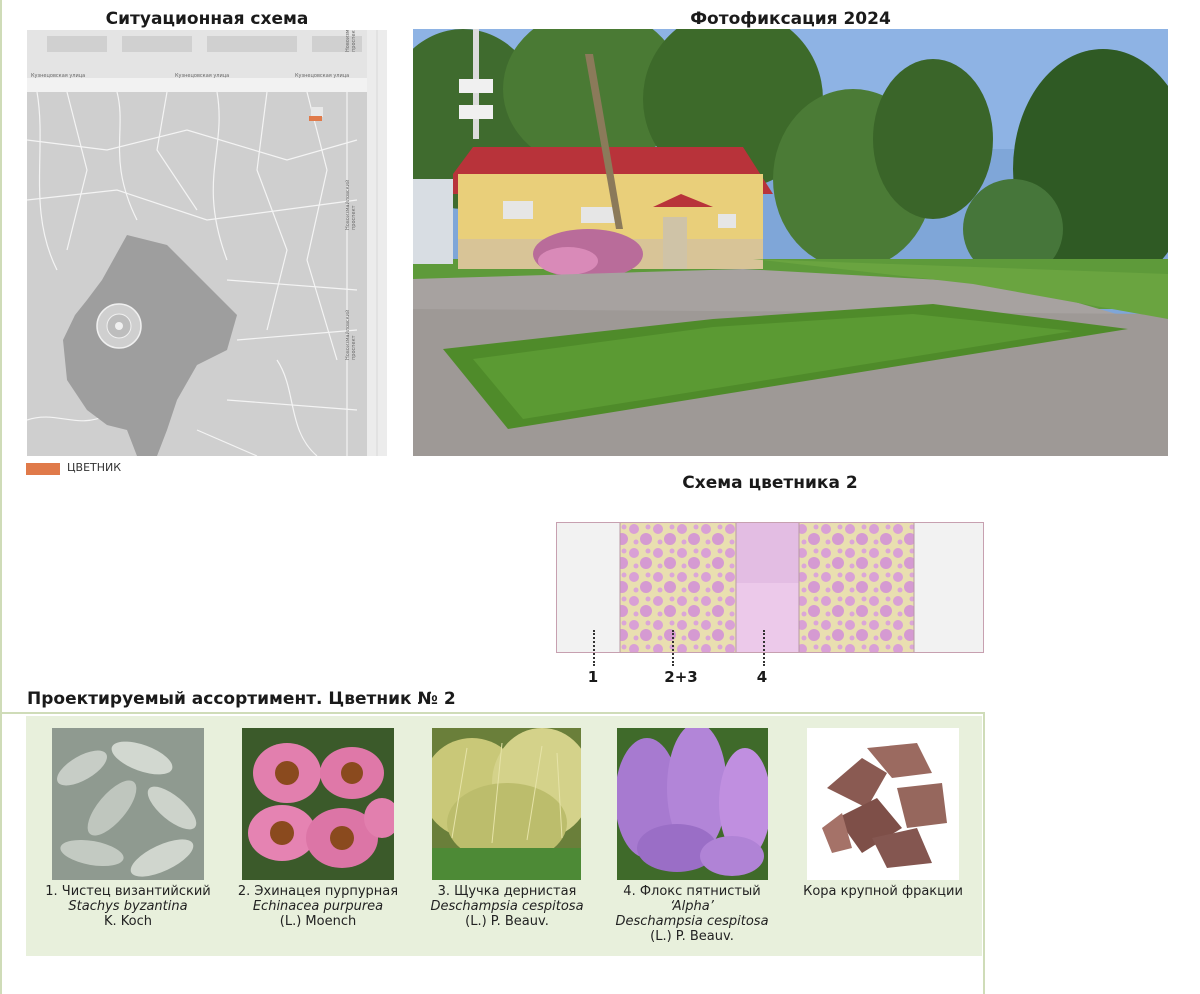 Image resolution: width=1200 pixels, height=994 pixels. What do you see at coordinates (770, 483) in the screenshot?
I see `scheme-heading: Схема цветника 2` at bounding box center [770, 483].